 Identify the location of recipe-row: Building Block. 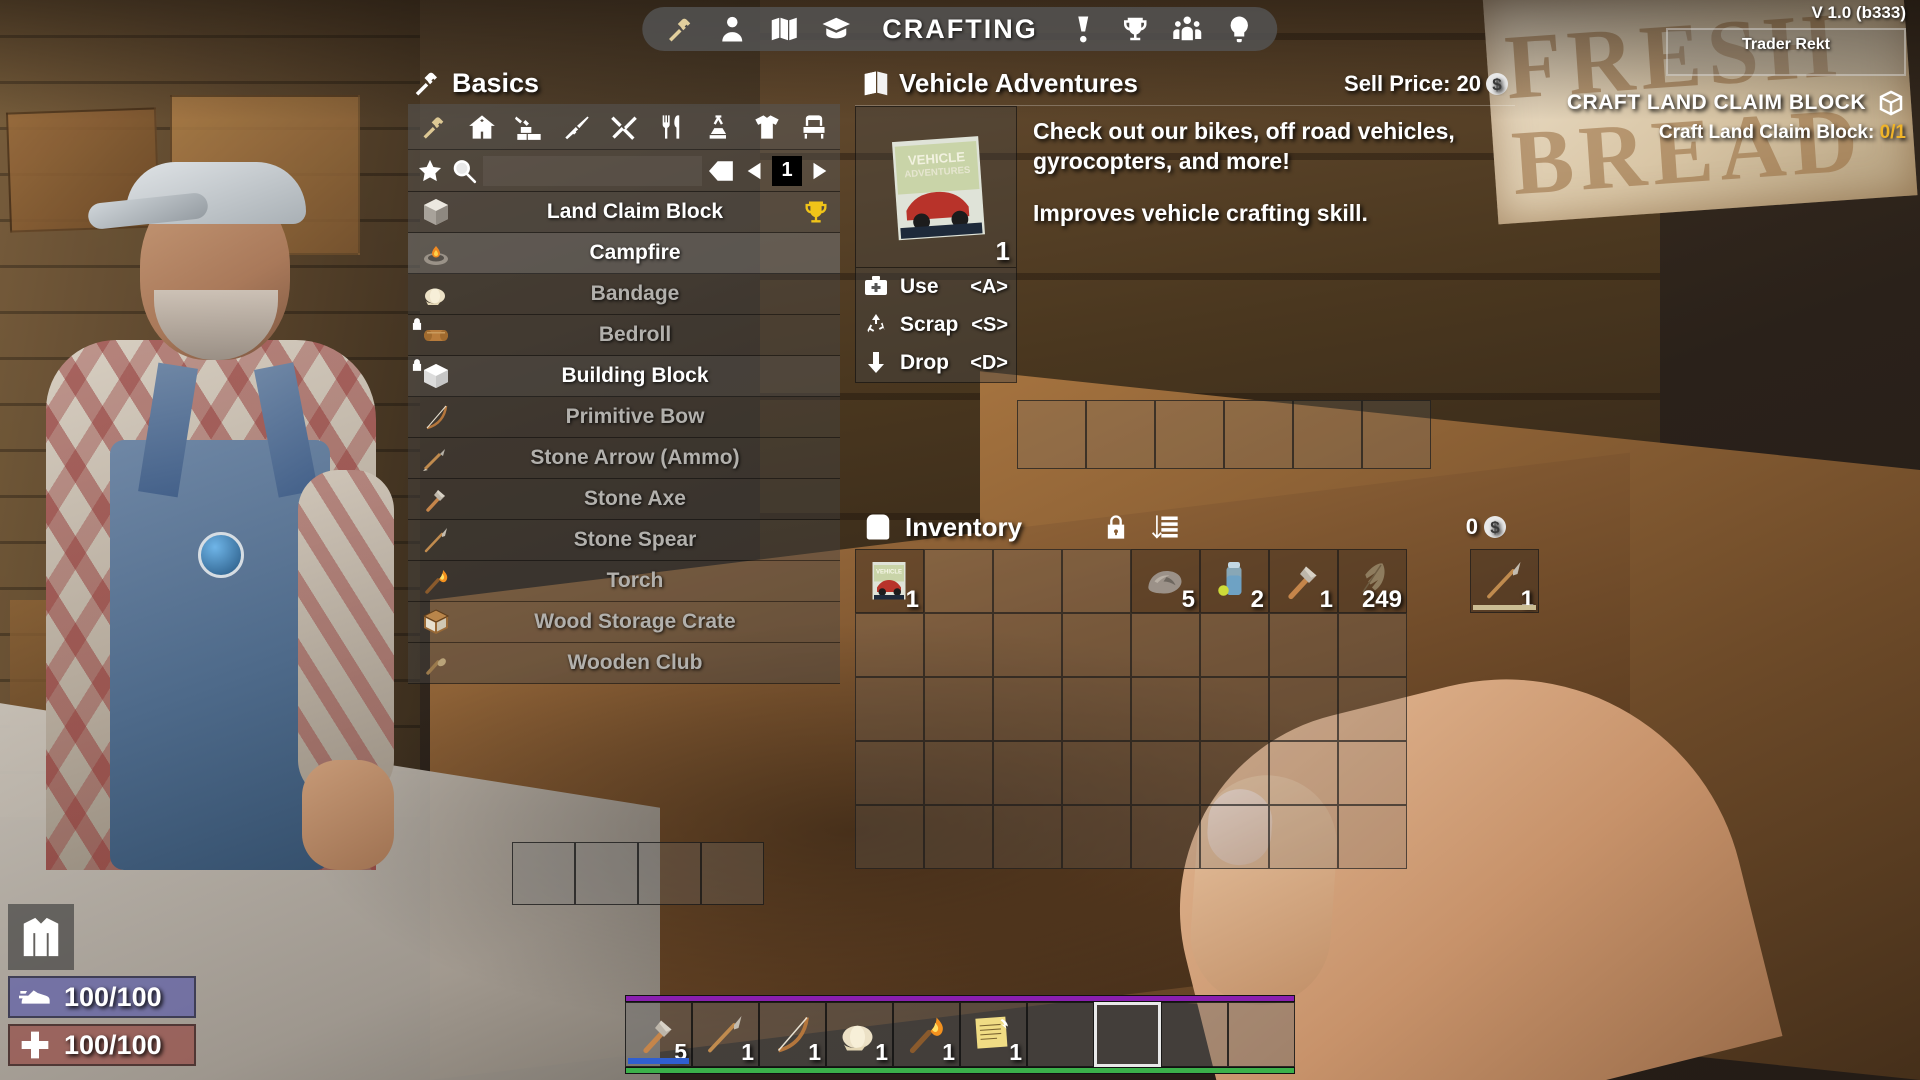
(624, 376).